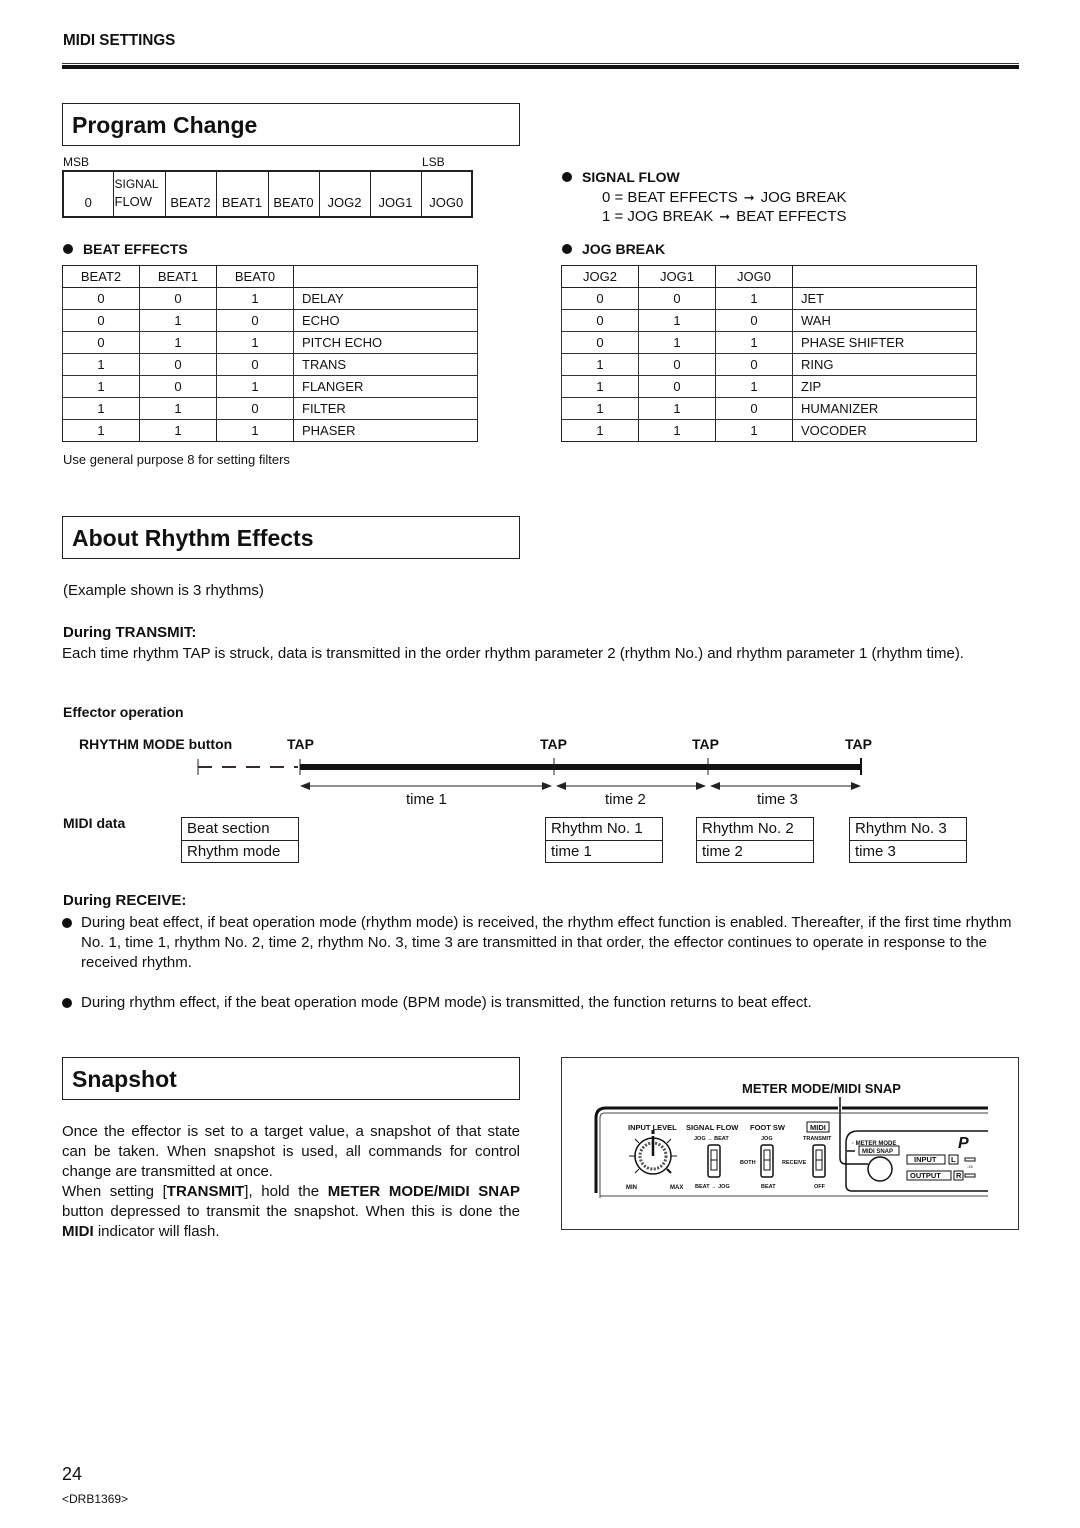 The width and height of the screenshot is (1080, 1528). Describe the element at coordinates (291, 124) in the screenshot. I see `program-change-heading: Program Change` at that location.